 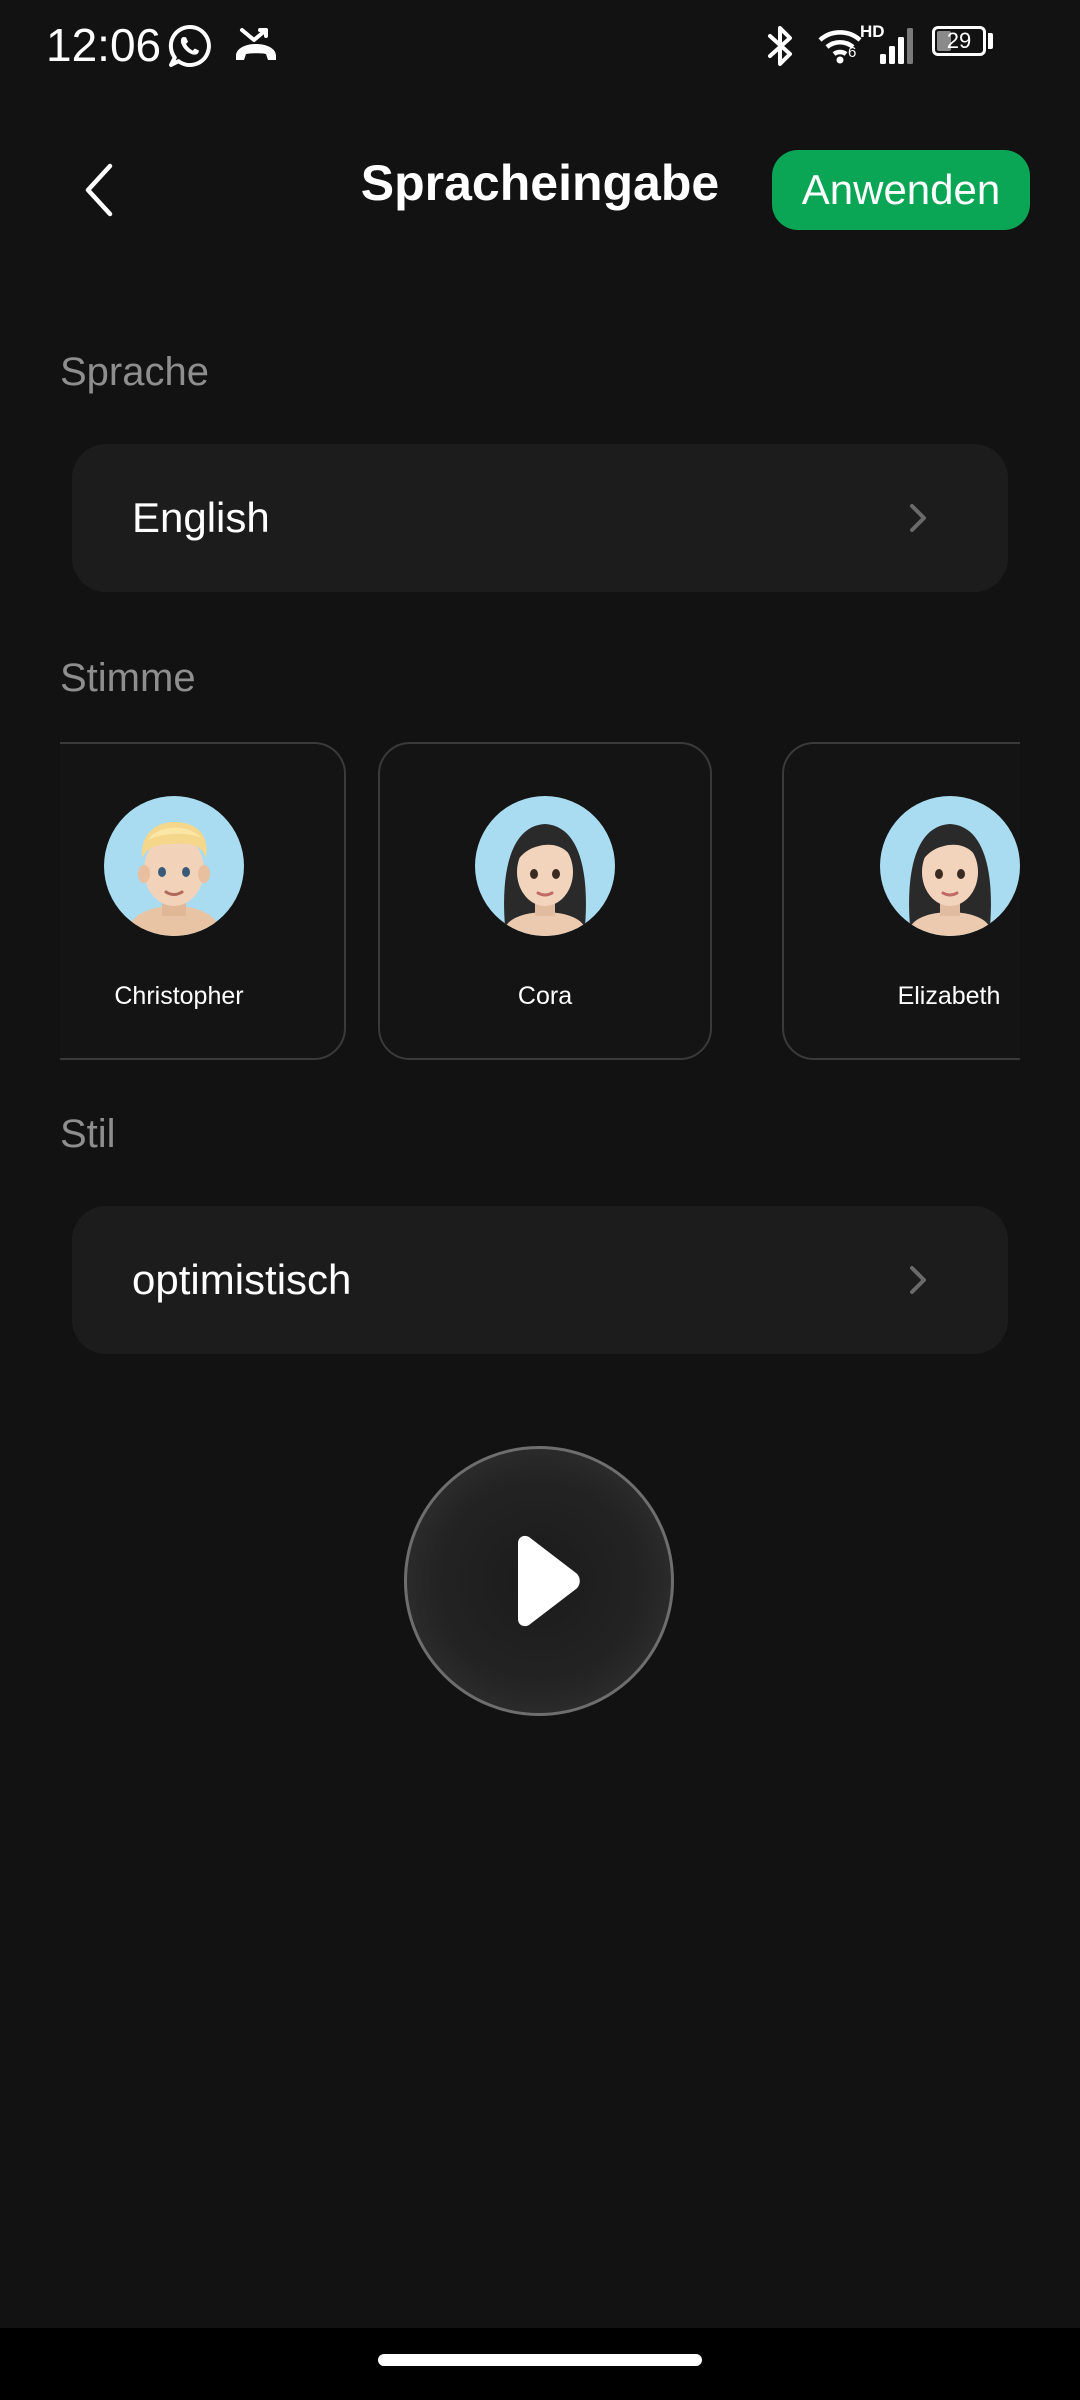 What do you see at coordinates (179, 996) in the screenshot?
I see `voice-name: Christopher` at bounding box center [179, 996].